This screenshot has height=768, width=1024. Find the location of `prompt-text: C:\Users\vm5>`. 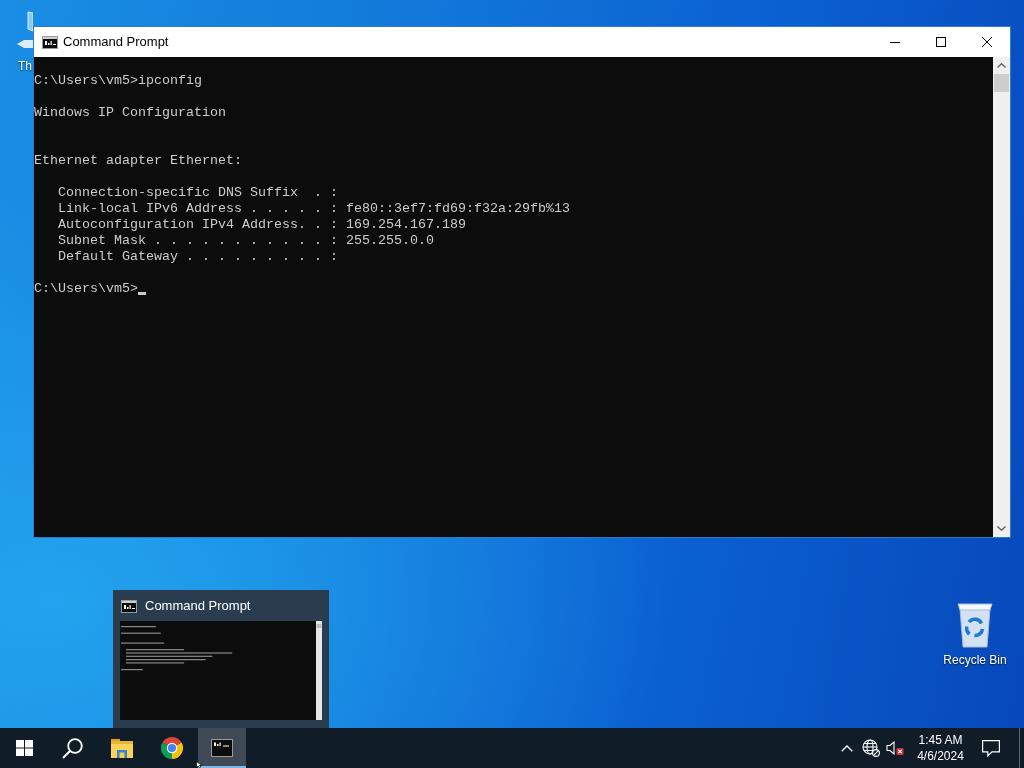

prompt-text: C:\Users\vm5> is located at coordinates (86, 288).